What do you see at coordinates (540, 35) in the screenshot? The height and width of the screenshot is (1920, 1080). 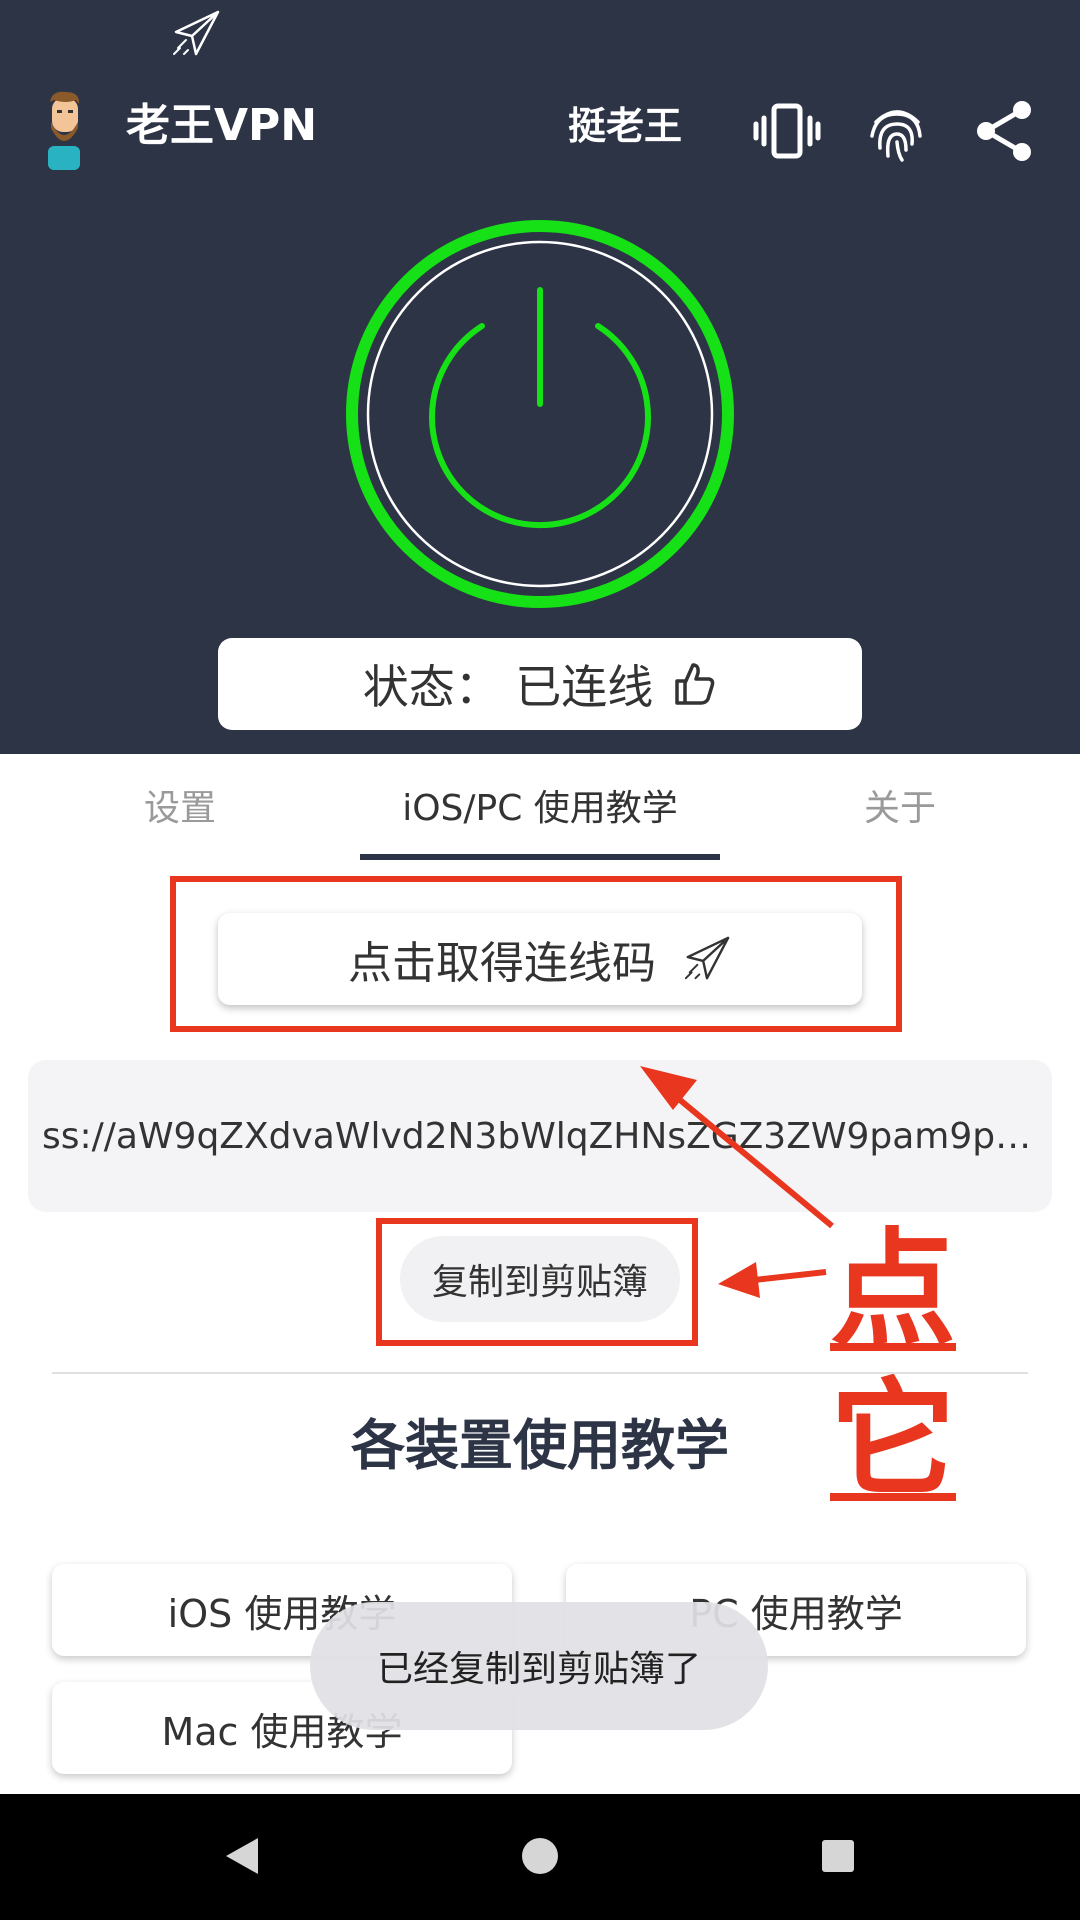 I see `status-bar` at bounding box center [540, 35].